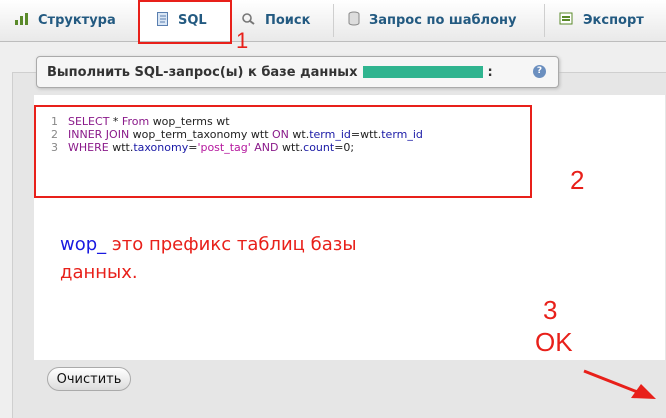  What do you see at coordinates (619, 384) in the screenshot?
I see `arrow-icon` at bounding box center [619, 384].